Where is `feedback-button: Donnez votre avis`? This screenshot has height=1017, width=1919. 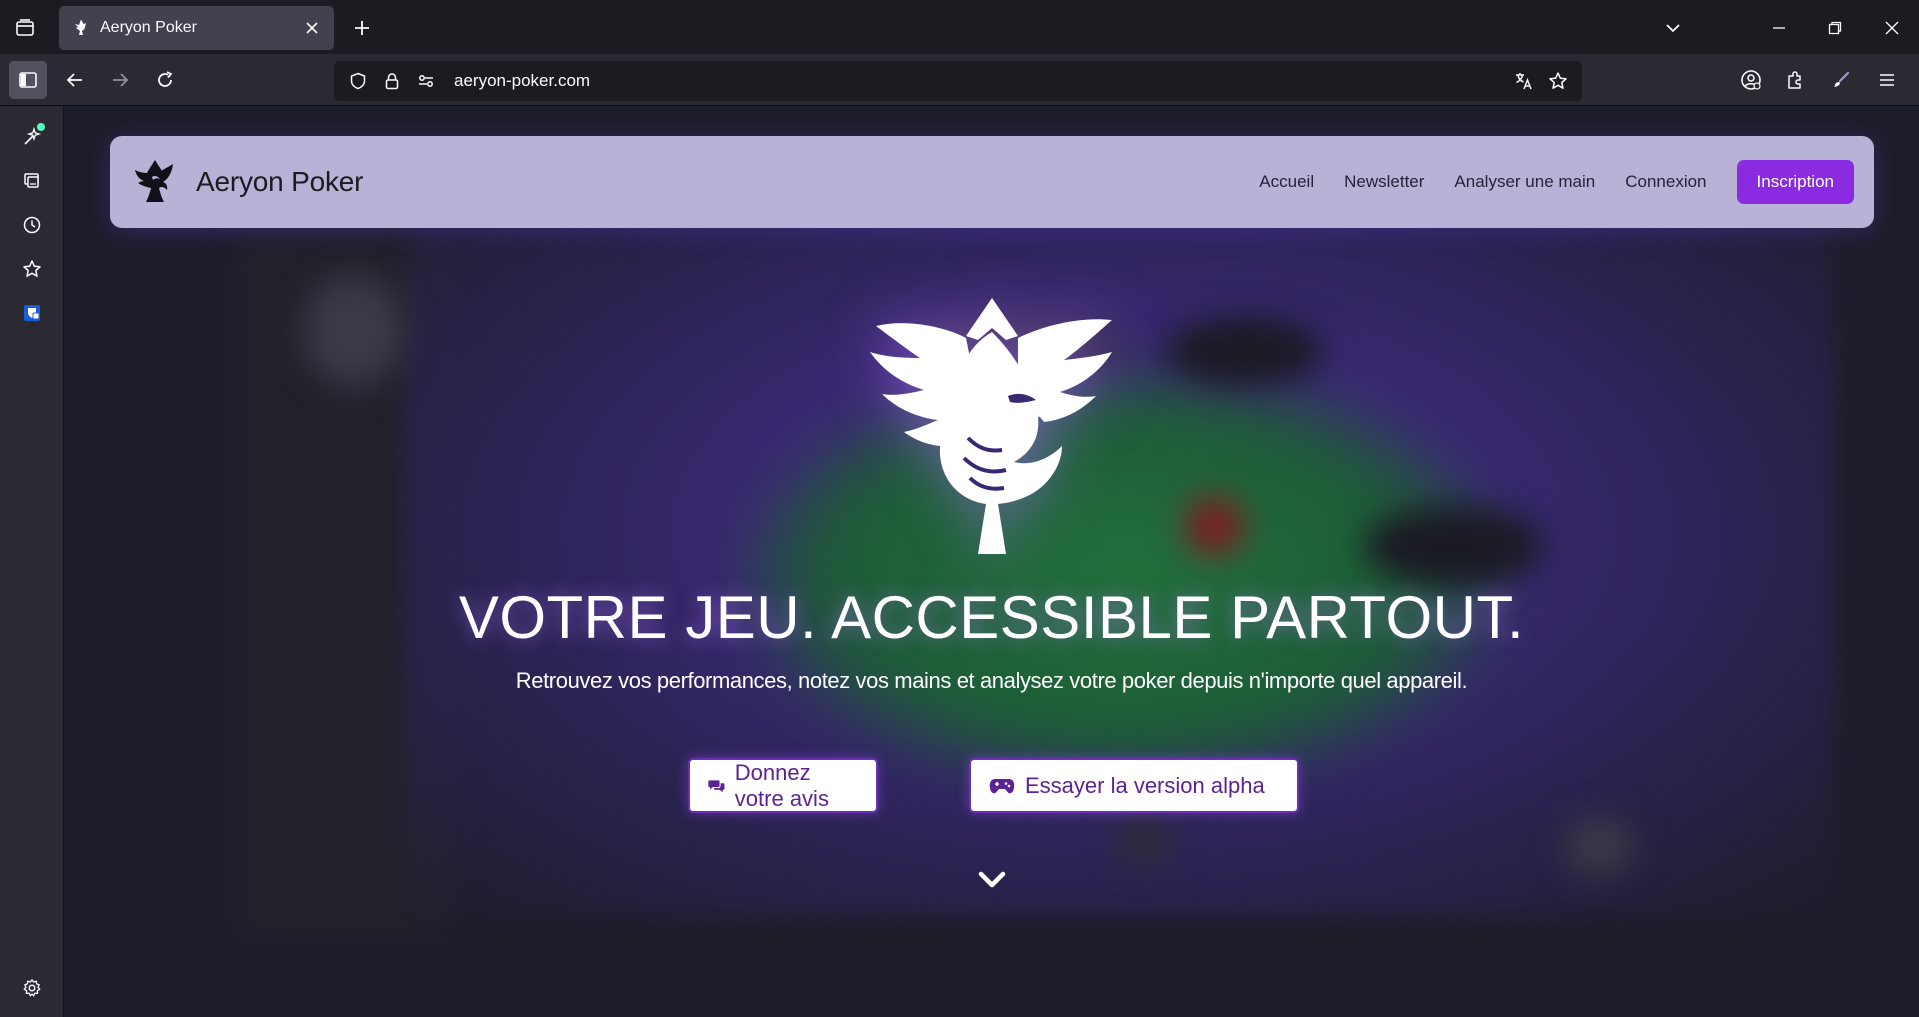
feedback-button: Donnez votre avis is located at coordinates (783, 785).